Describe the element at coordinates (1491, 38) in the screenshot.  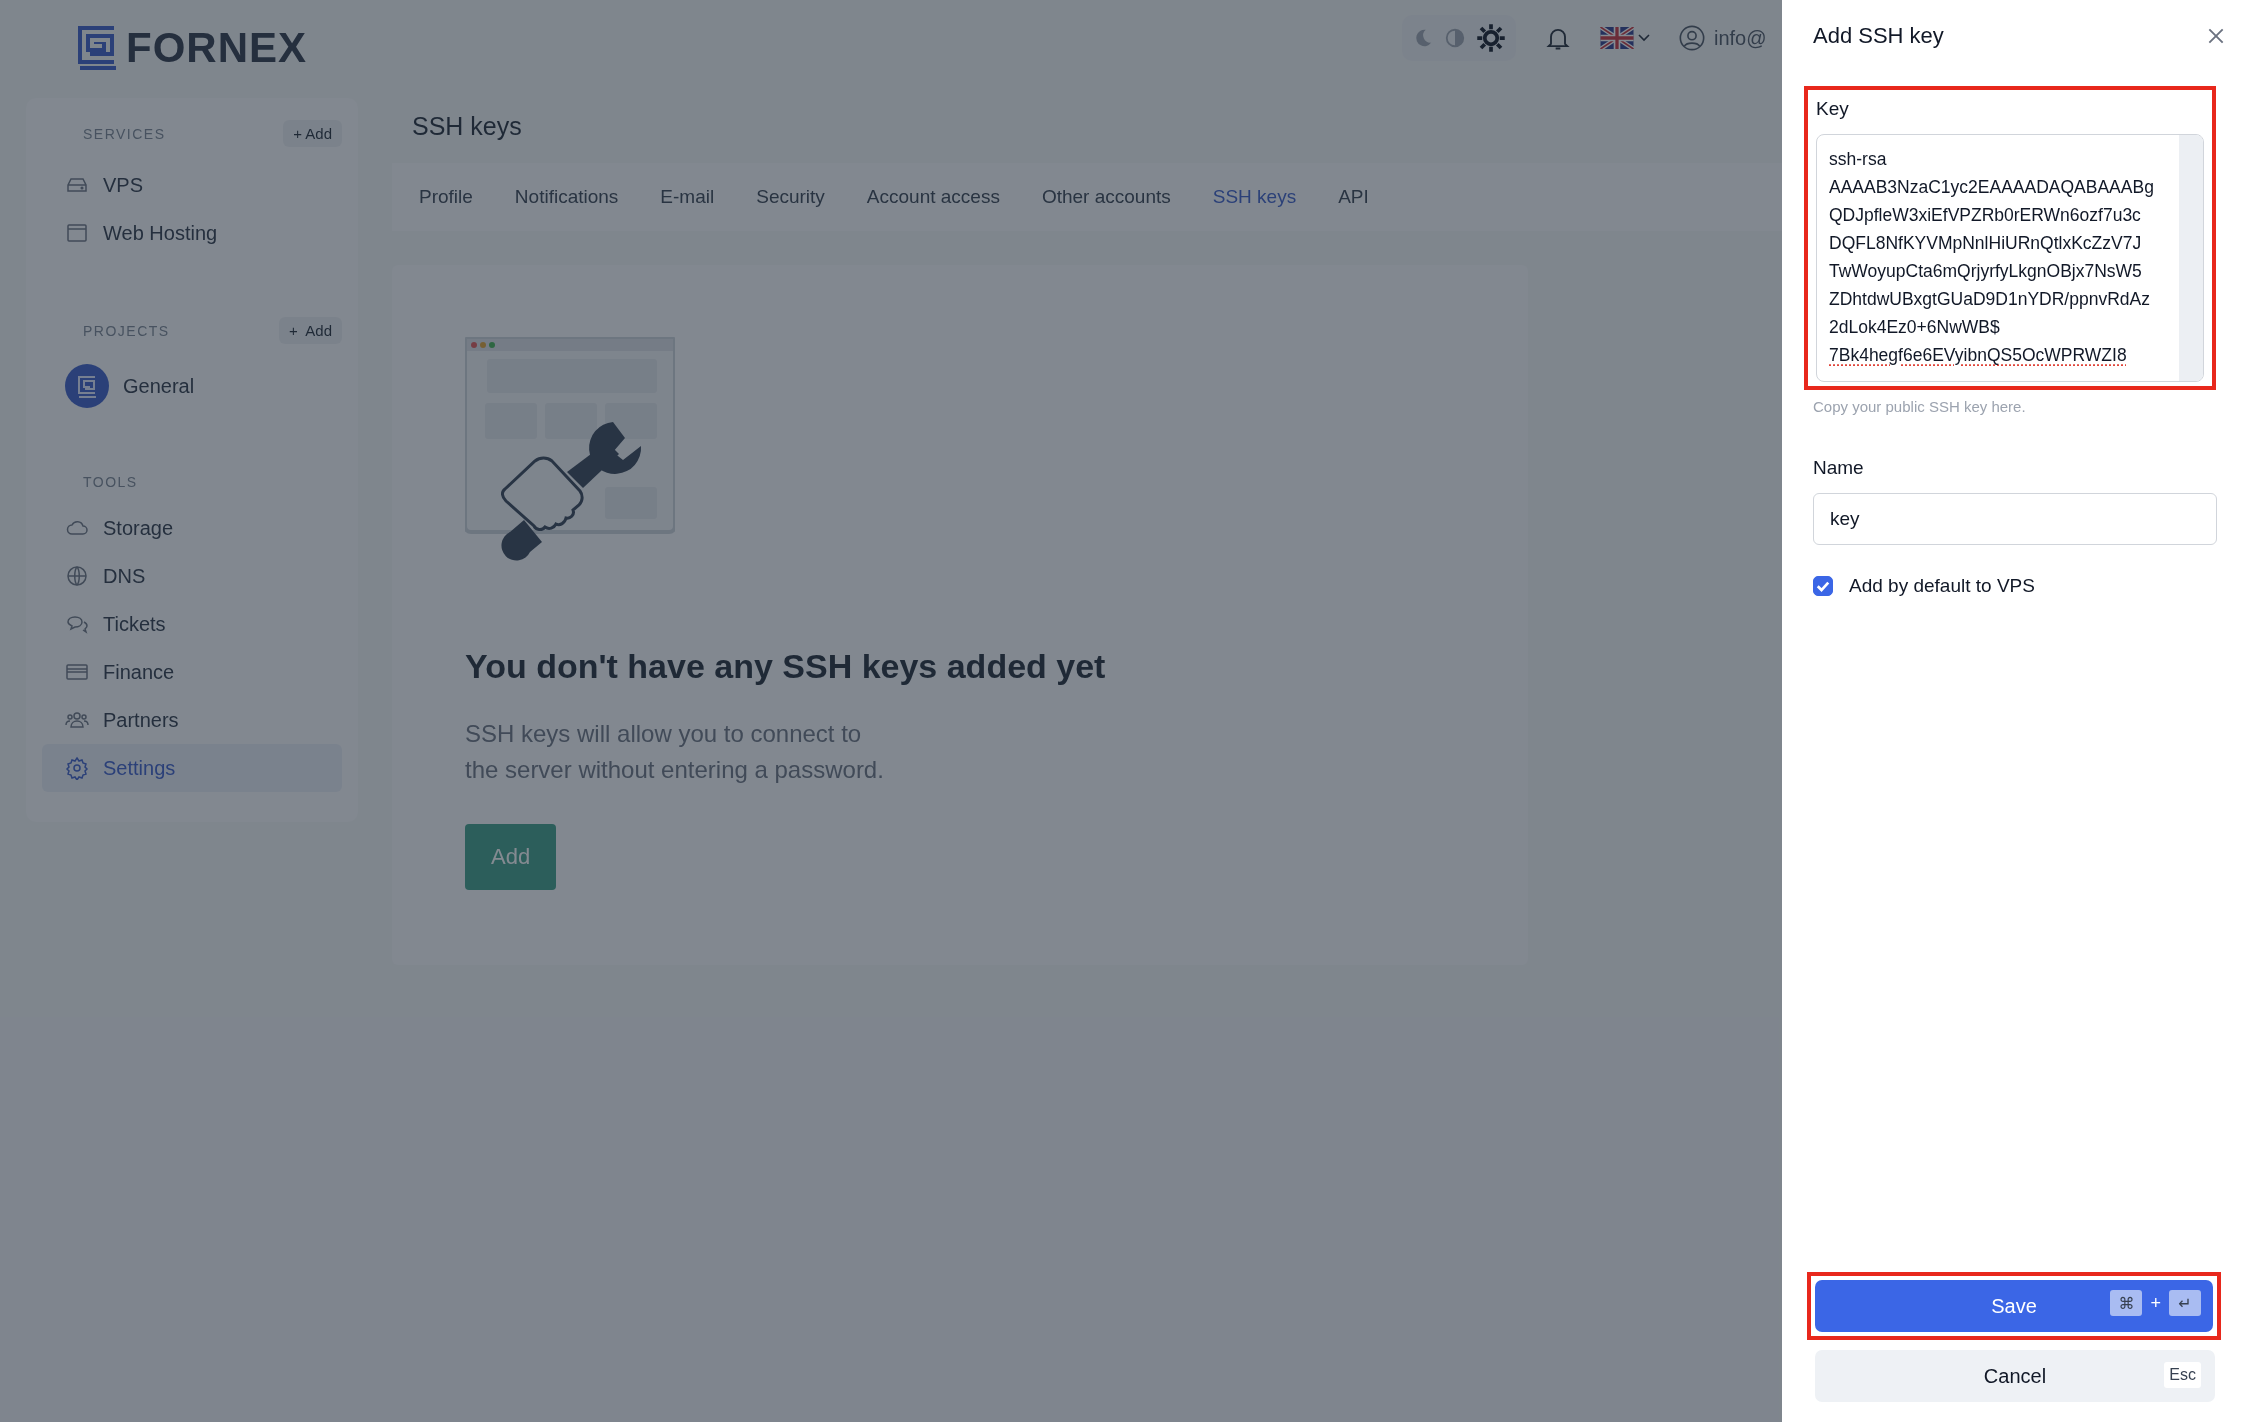
I see `sun-icon` at that location.